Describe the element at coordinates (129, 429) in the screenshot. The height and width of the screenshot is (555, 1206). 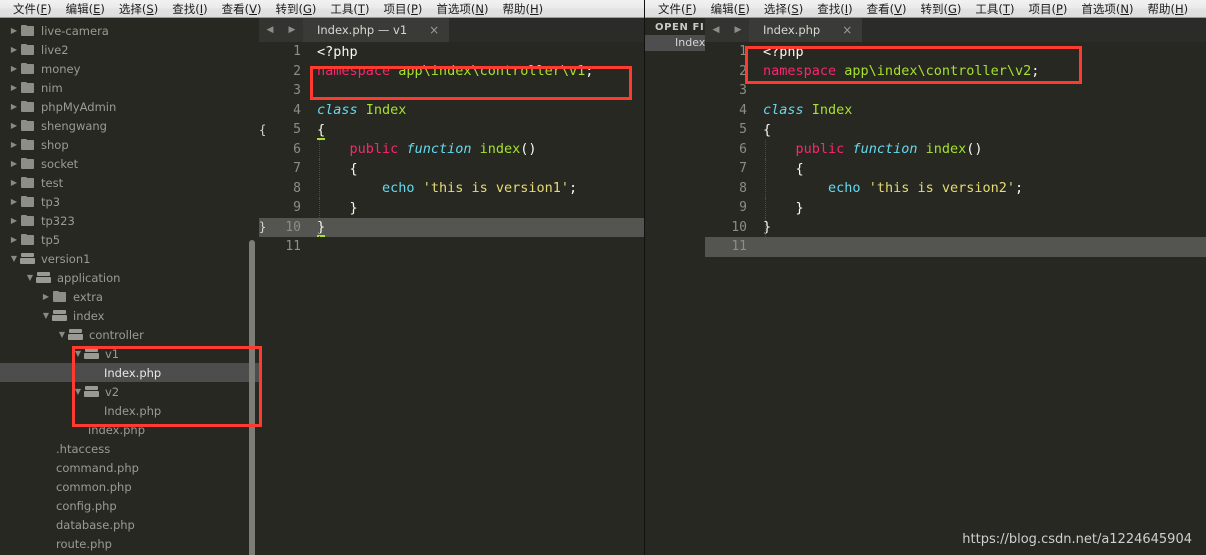
I see `tree-file-row: index.php` at that location.